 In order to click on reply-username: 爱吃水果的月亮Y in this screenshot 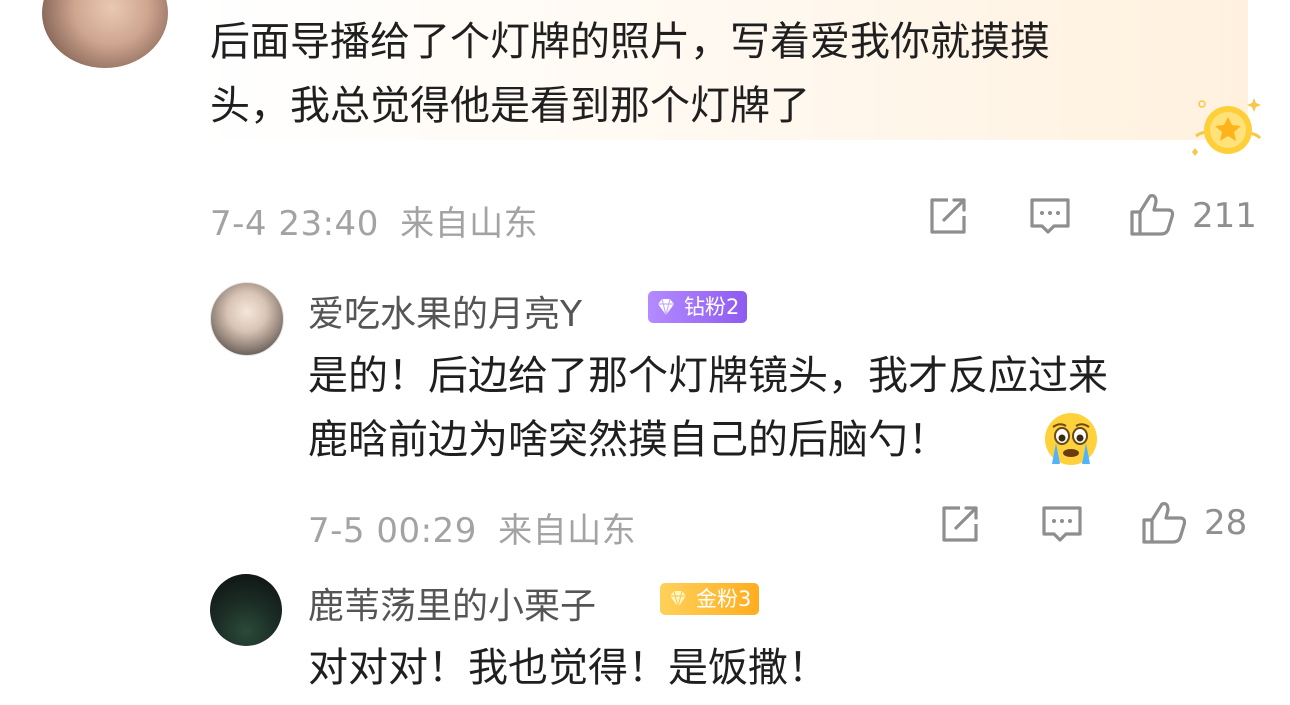, I will do `click(445, 311)`.